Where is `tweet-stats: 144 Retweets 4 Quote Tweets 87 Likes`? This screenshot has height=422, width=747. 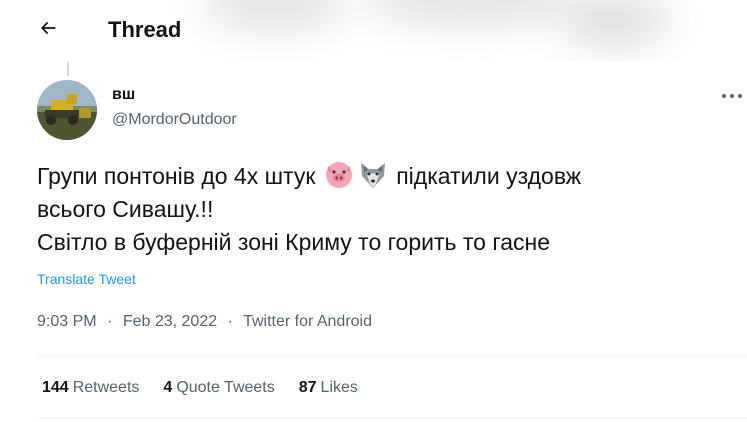 tweet-stats: 144 Retweets 4 Quote Tweets 87 Likes is located at coordinates (212, 388).